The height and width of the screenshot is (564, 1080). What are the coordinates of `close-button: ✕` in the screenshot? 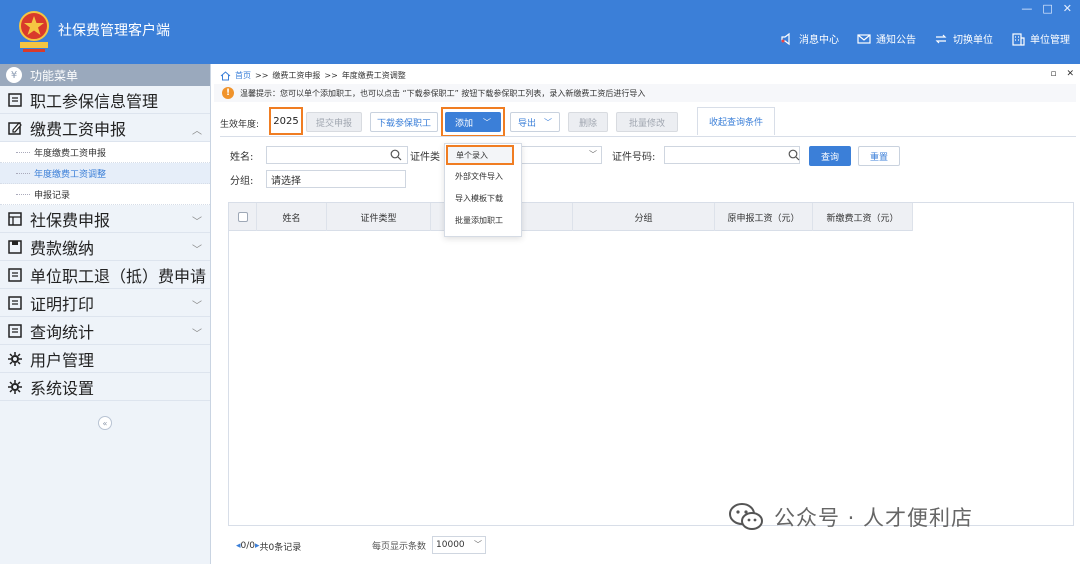 It's located at (1067, 8).